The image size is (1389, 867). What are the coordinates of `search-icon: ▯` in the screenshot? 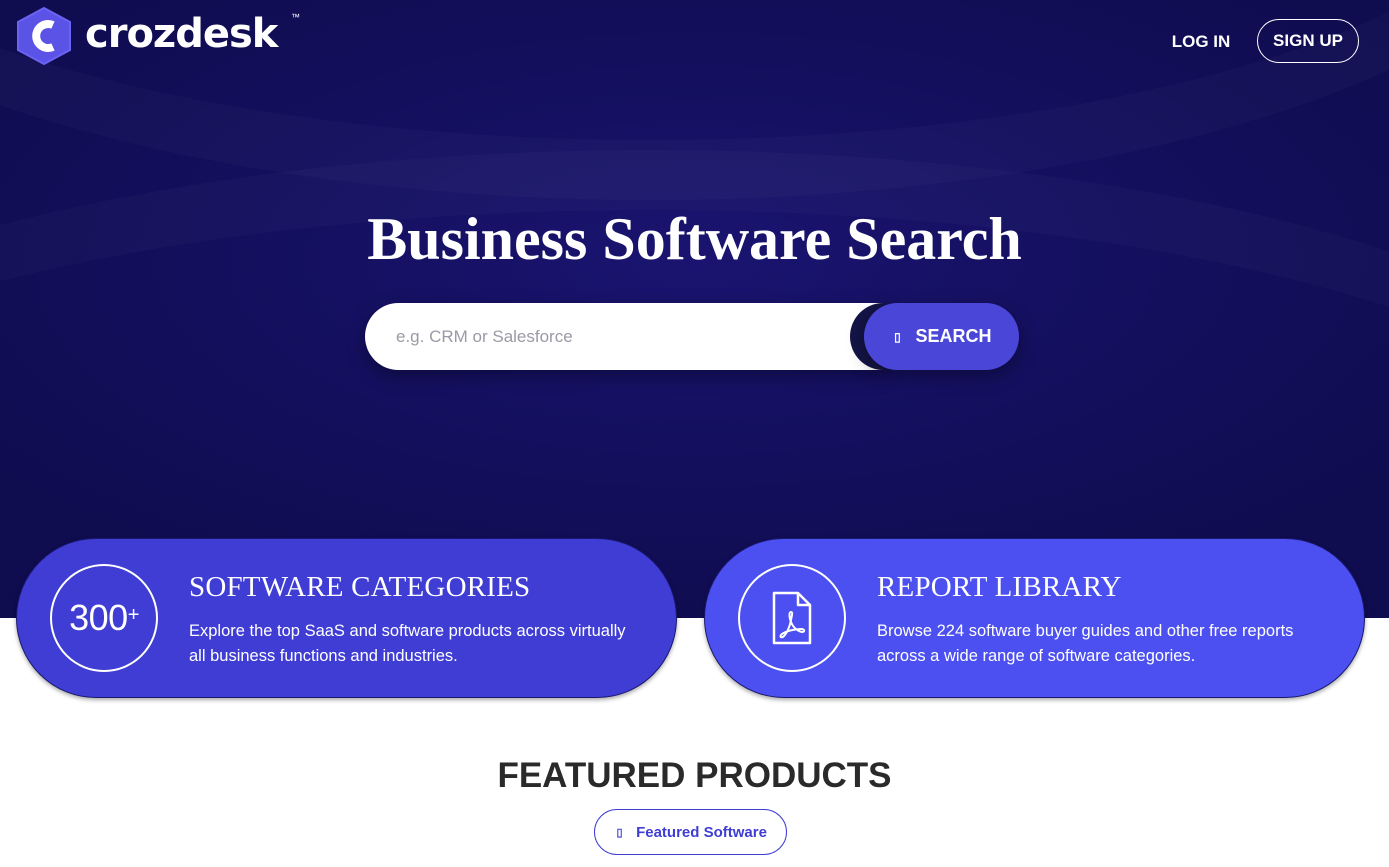 It's located at (897, 336).